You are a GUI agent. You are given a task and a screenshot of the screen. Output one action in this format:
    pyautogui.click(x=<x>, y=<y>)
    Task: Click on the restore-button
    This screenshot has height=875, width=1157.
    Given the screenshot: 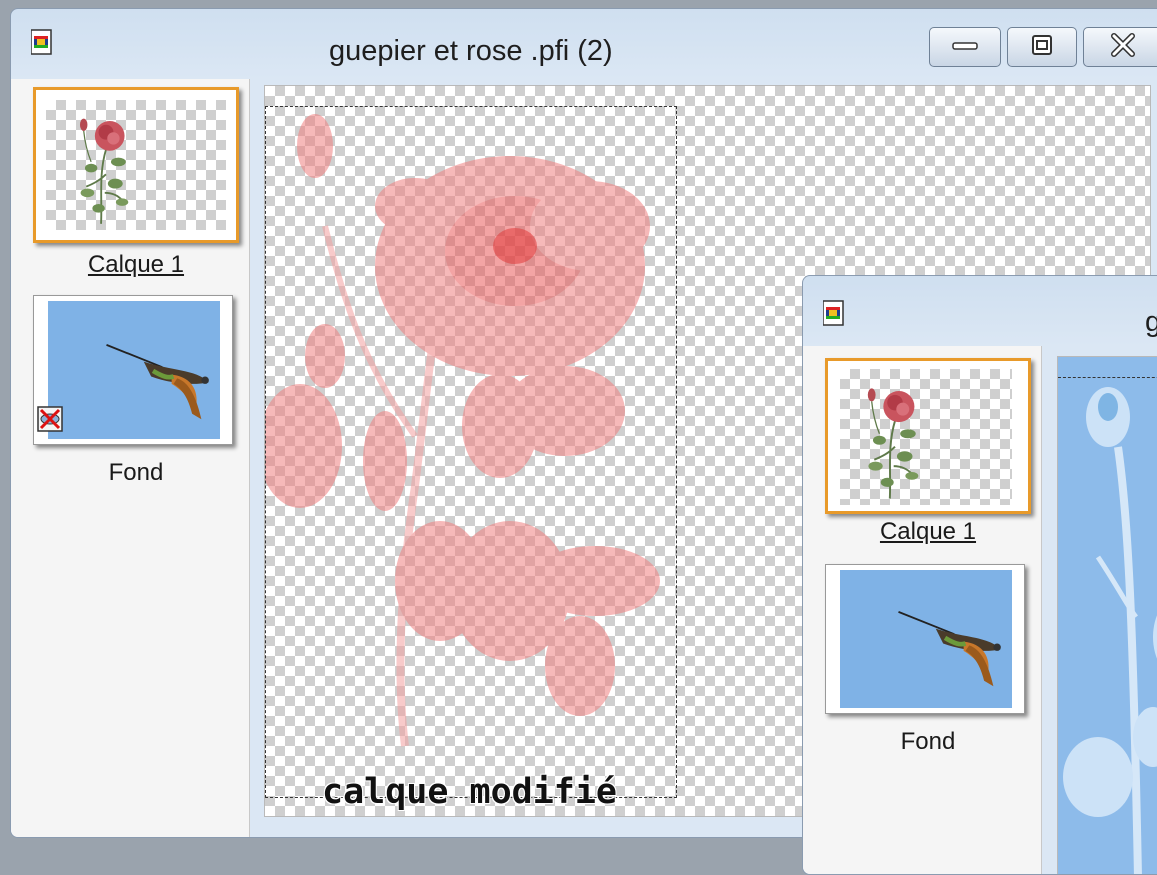 What is the action you would take?
    pyautogui.click(x=1042, y=47)
    